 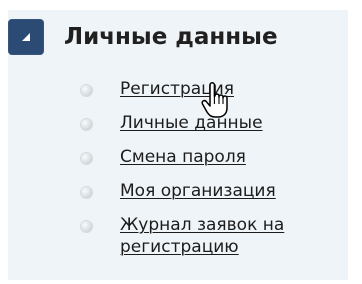 I want to click on collapse-toggle-button, so click(x=26, y=37).